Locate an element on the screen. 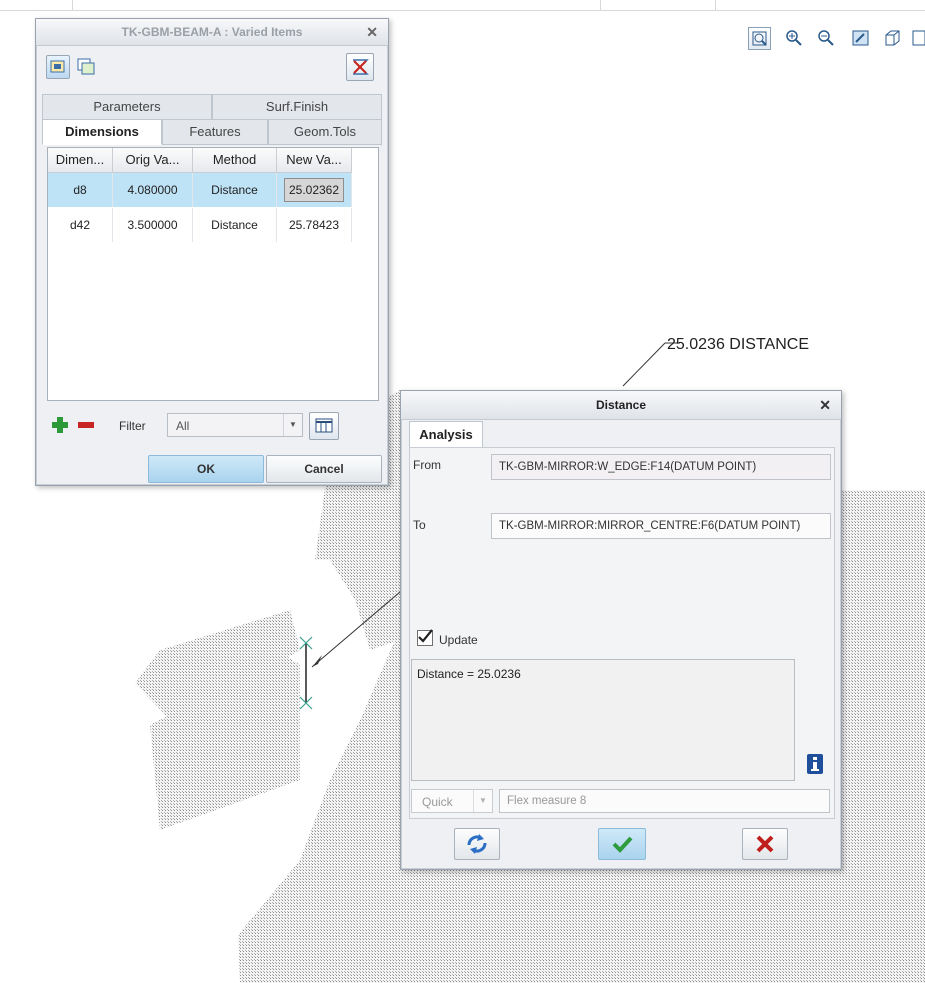  from-reference-field: TK-GBM-MIRROR:W_EDGE:F14(DATUM POINT) is located at coordinates (661, 467).